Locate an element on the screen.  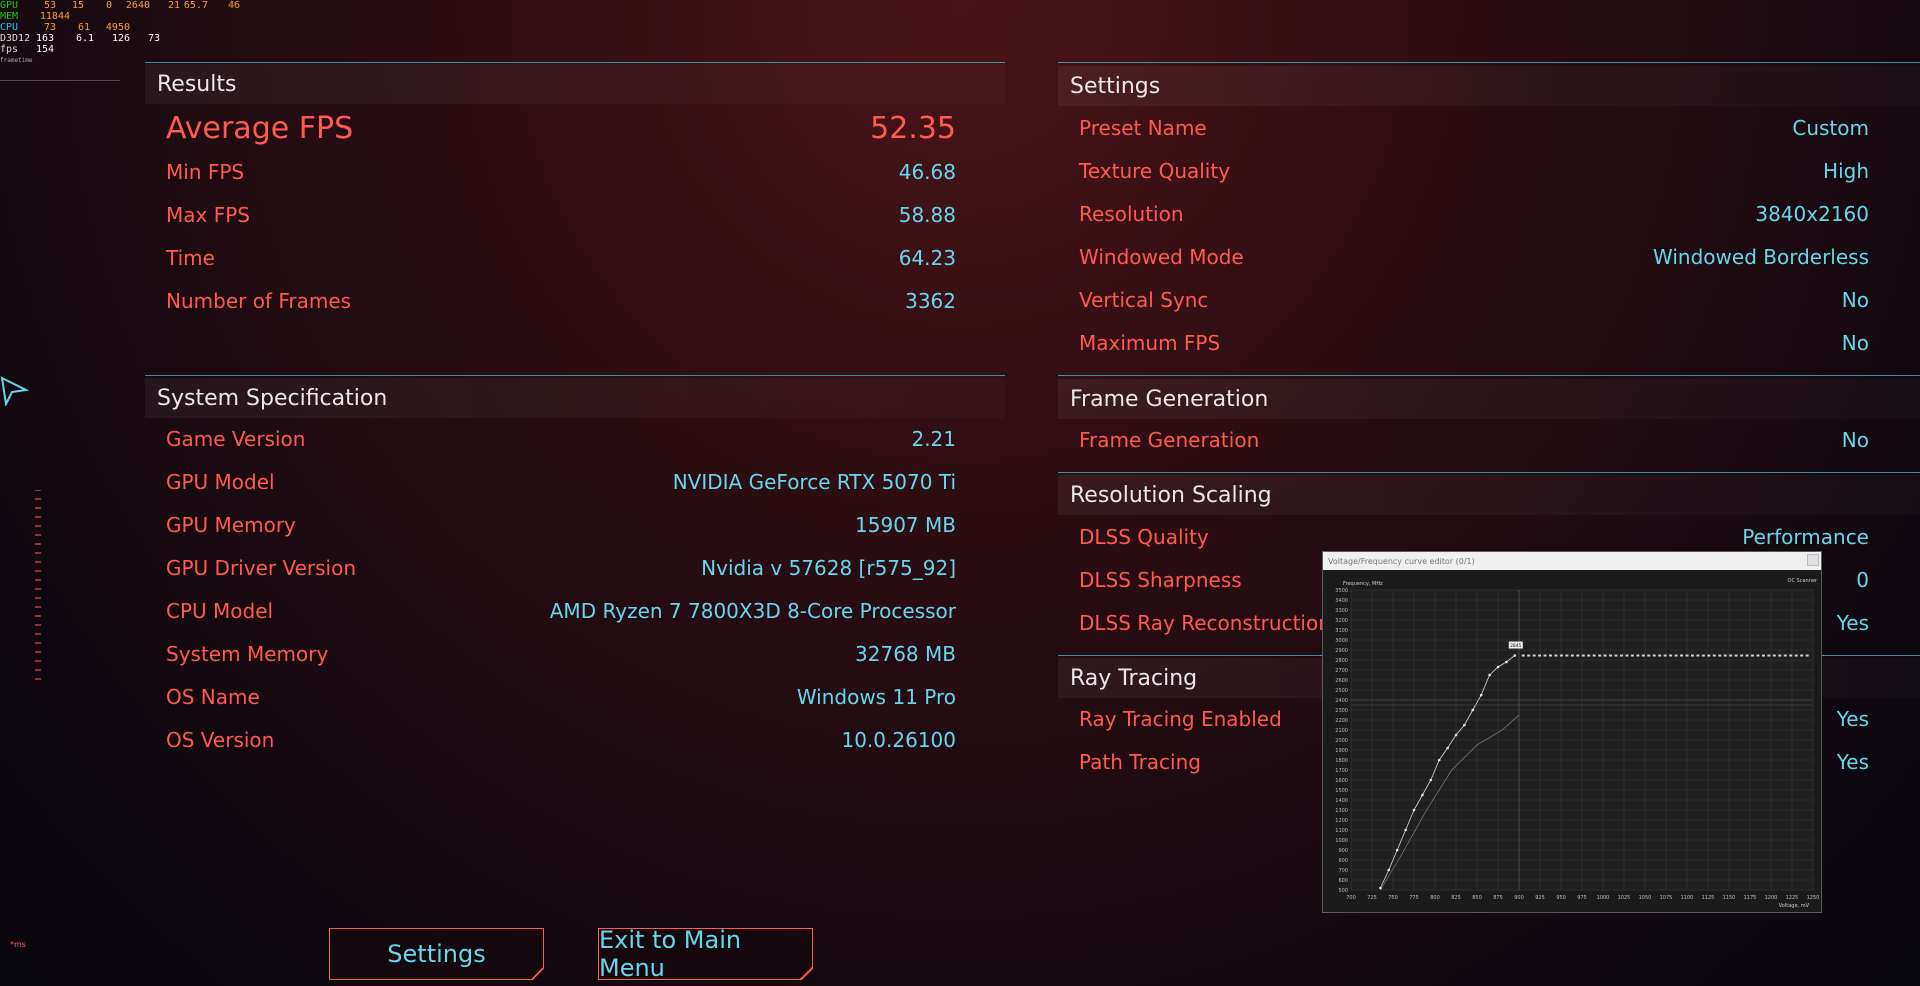
vf-y-tick: 3000 is located at coordinates (1341, 641).